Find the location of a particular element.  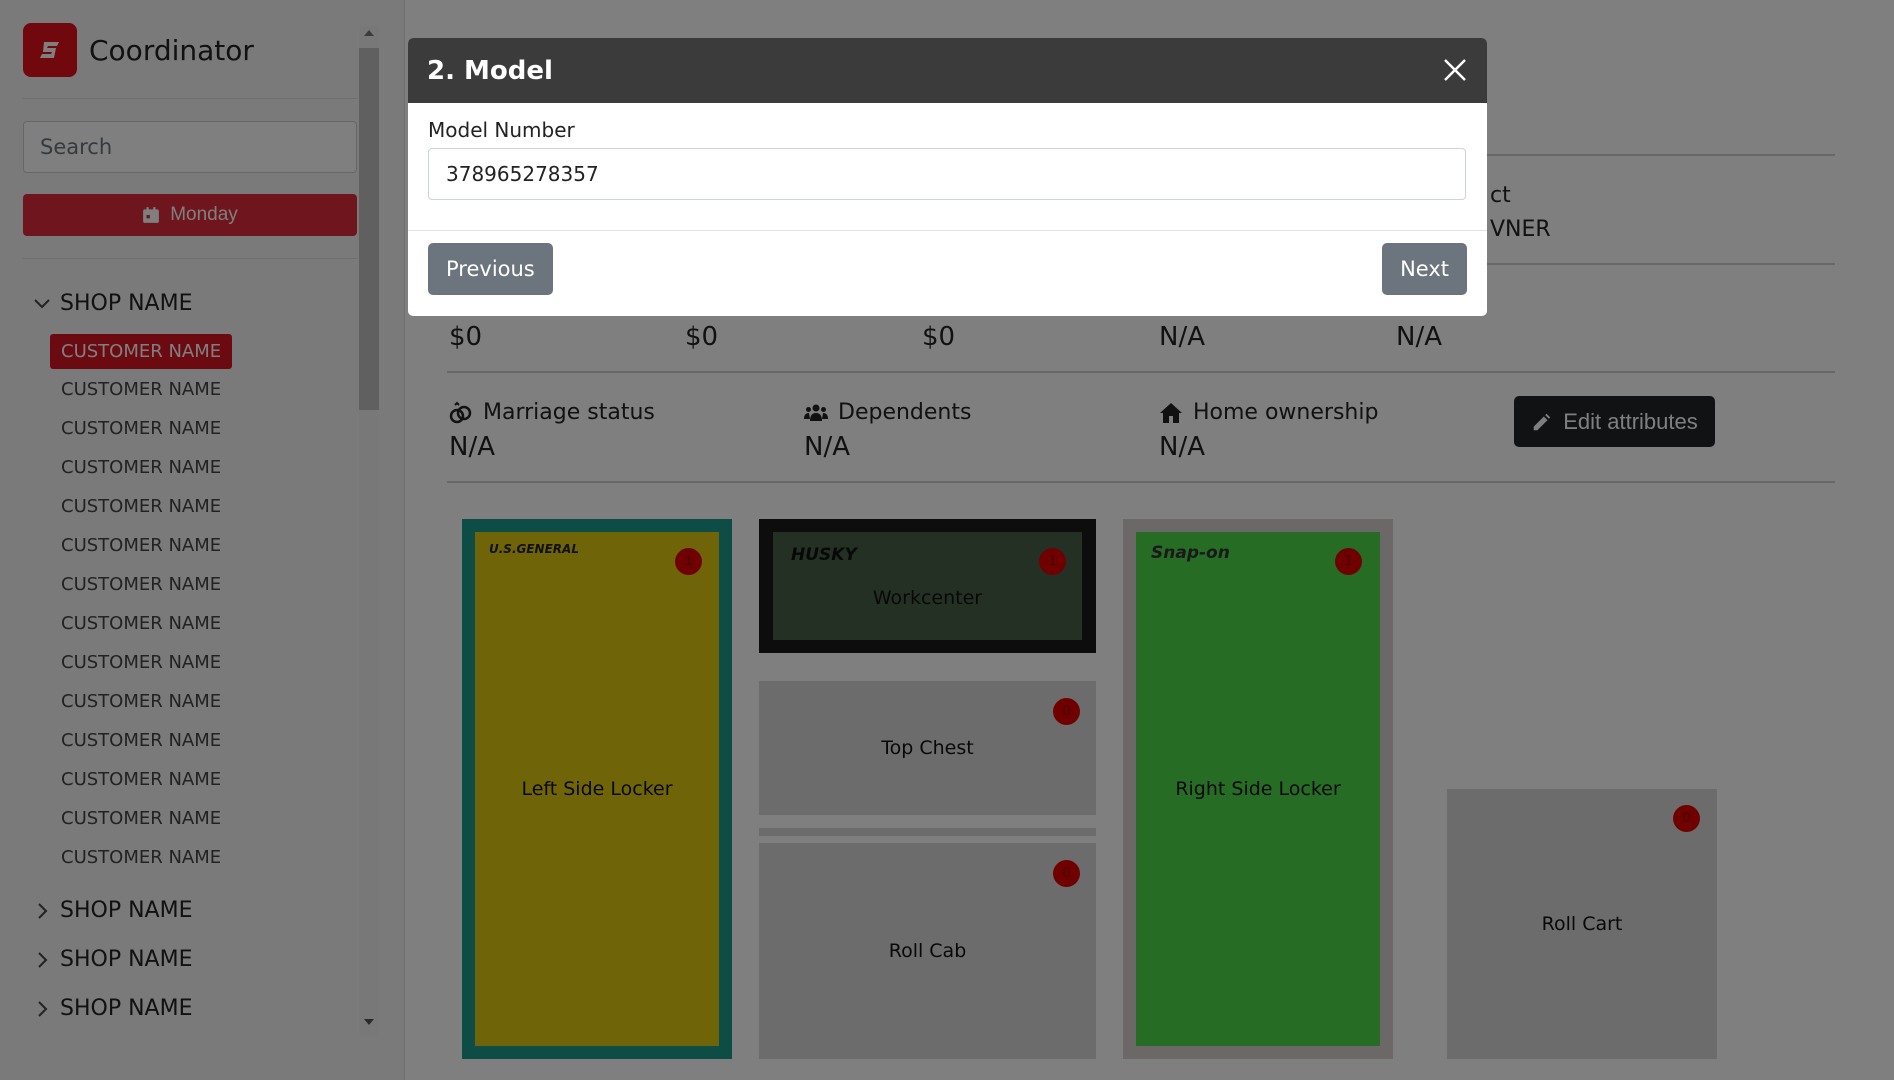

close-button is located at coordinates (1455, 70).